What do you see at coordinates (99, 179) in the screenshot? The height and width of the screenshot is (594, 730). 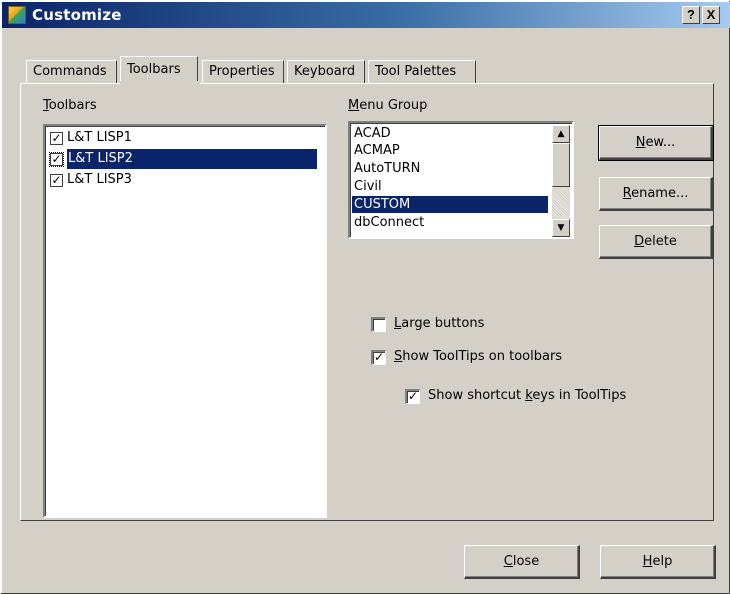 I see `toolbar-name: L&T LISP3` at bounding box center [99, 179].